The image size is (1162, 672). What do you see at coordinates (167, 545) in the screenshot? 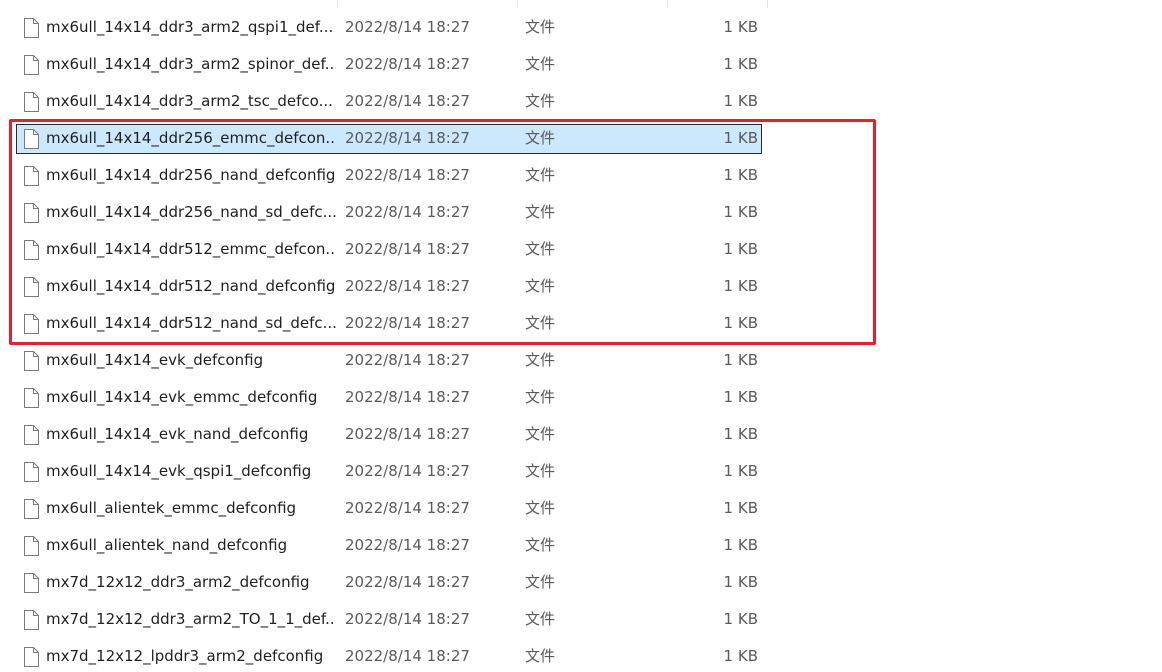
I see `file-name: mx6ull_alientek_nand_defconfig` at bounding box center [167, 545].